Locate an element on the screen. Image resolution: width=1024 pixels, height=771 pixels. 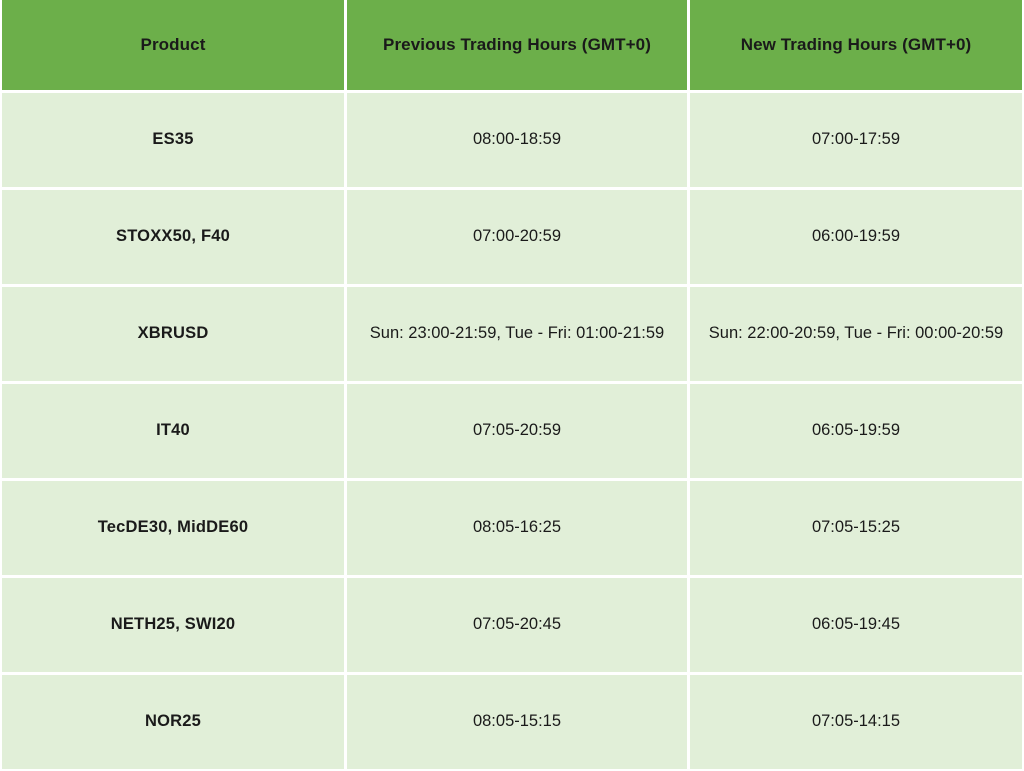
table-row: NOR25 08:05-15:15 07:05-14:15 is located at coordinates (512, 722).